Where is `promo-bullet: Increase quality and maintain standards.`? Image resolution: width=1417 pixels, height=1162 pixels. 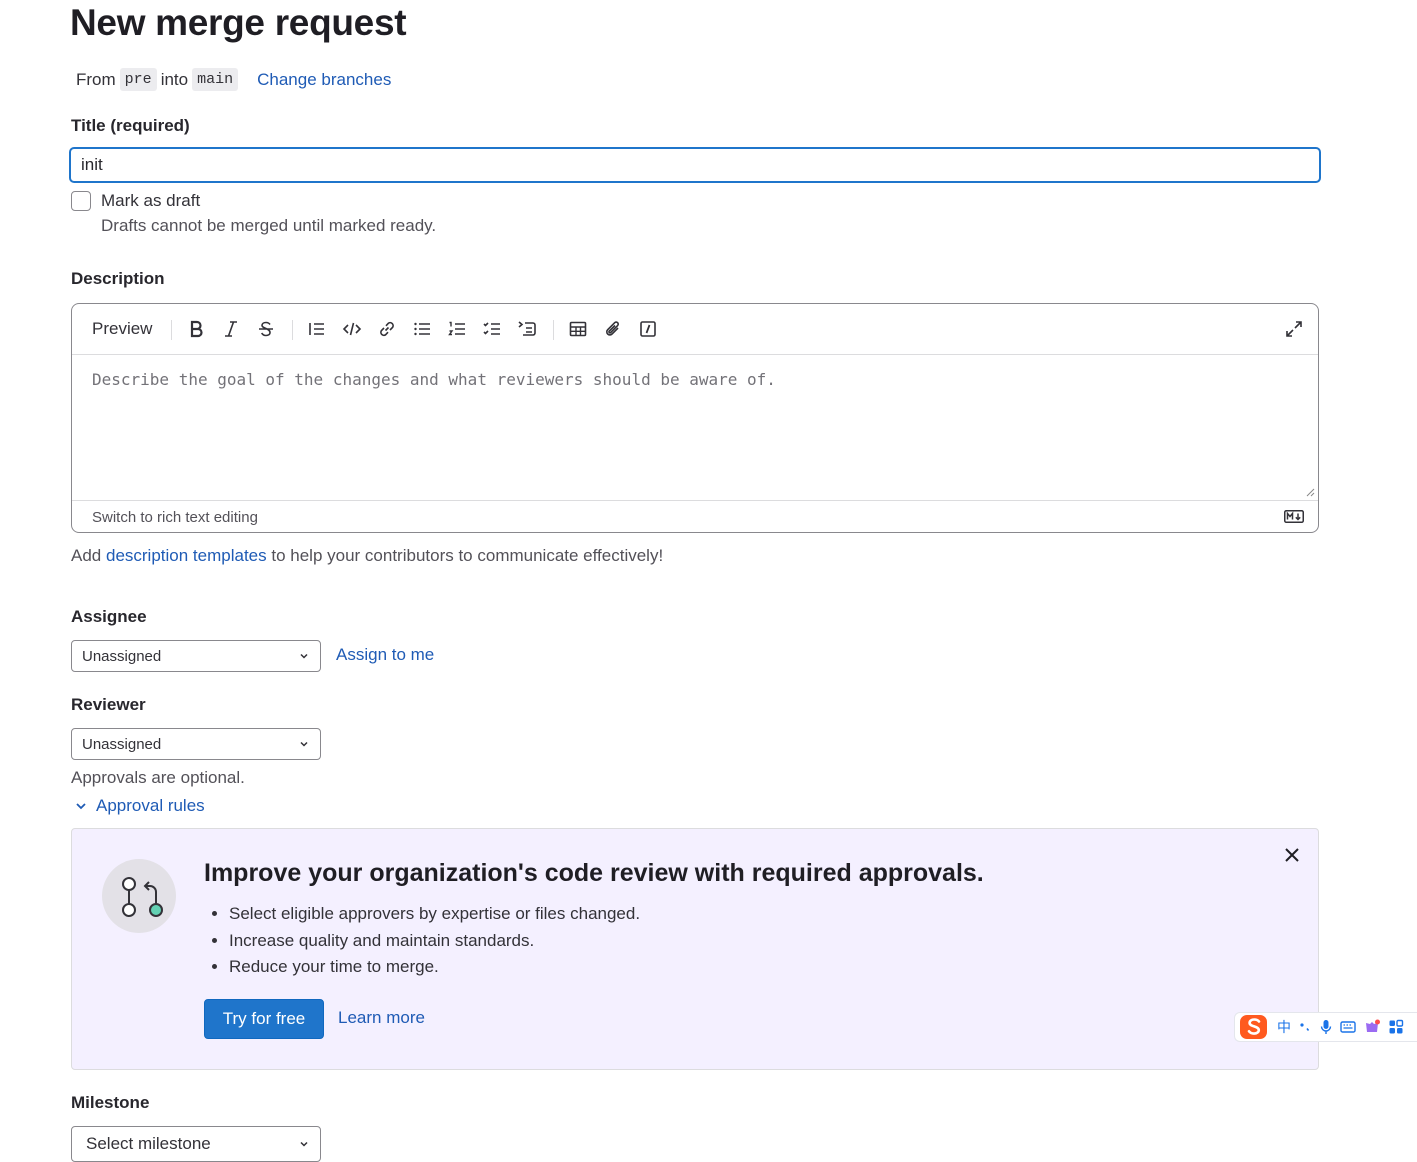
promo-bullet: Increase quality and maintain standards. is located at coordinates (434, 941).